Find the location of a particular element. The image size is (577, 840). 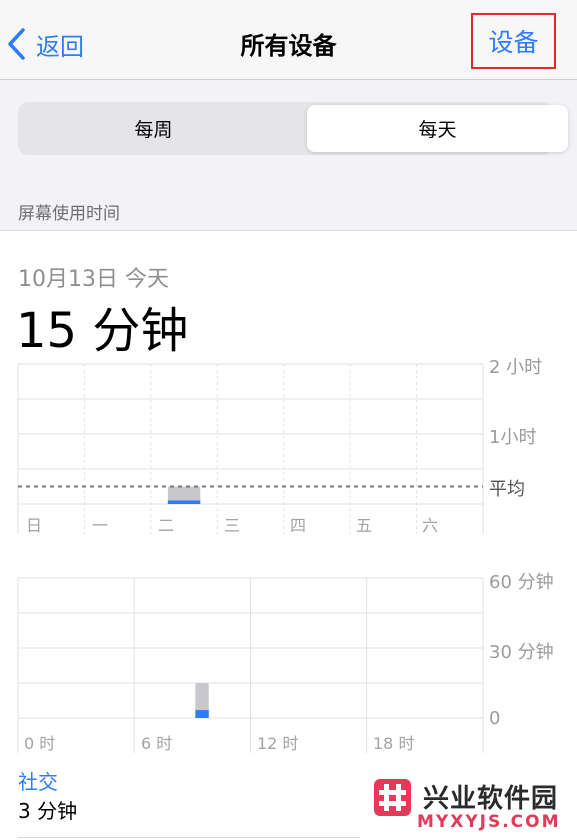

watermark-logo-icon is located at coordinates (392, 797).